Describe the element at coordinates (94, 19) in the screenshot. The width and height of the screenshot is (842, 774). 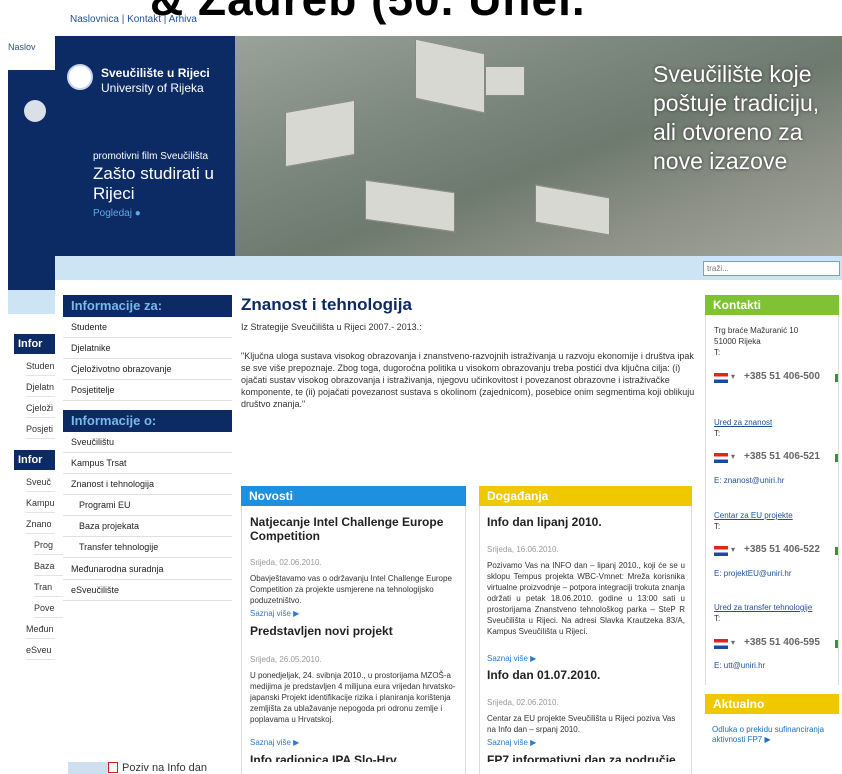
I see `nav-home-link: Naslovnica` at that location.